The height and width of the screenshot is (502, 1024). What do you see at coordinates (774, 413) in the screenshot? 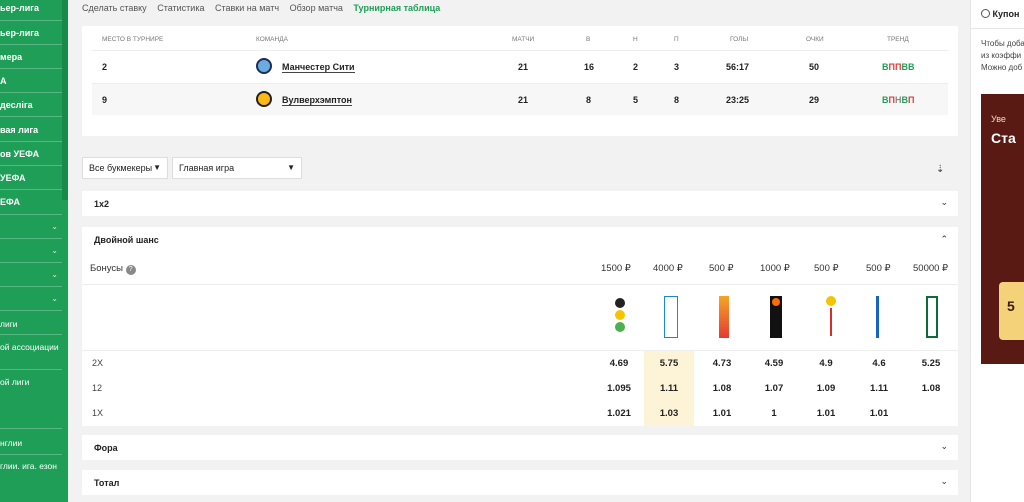
I see `odds-value: 1` at bounding box center [774, 413].